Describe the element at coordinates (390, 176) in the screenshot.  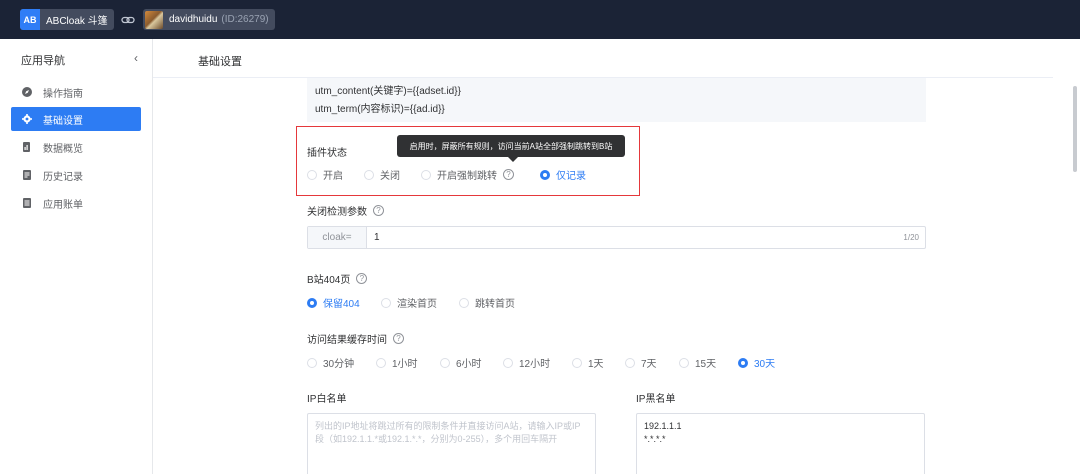
I see `radio-label: 关闭` at that location.